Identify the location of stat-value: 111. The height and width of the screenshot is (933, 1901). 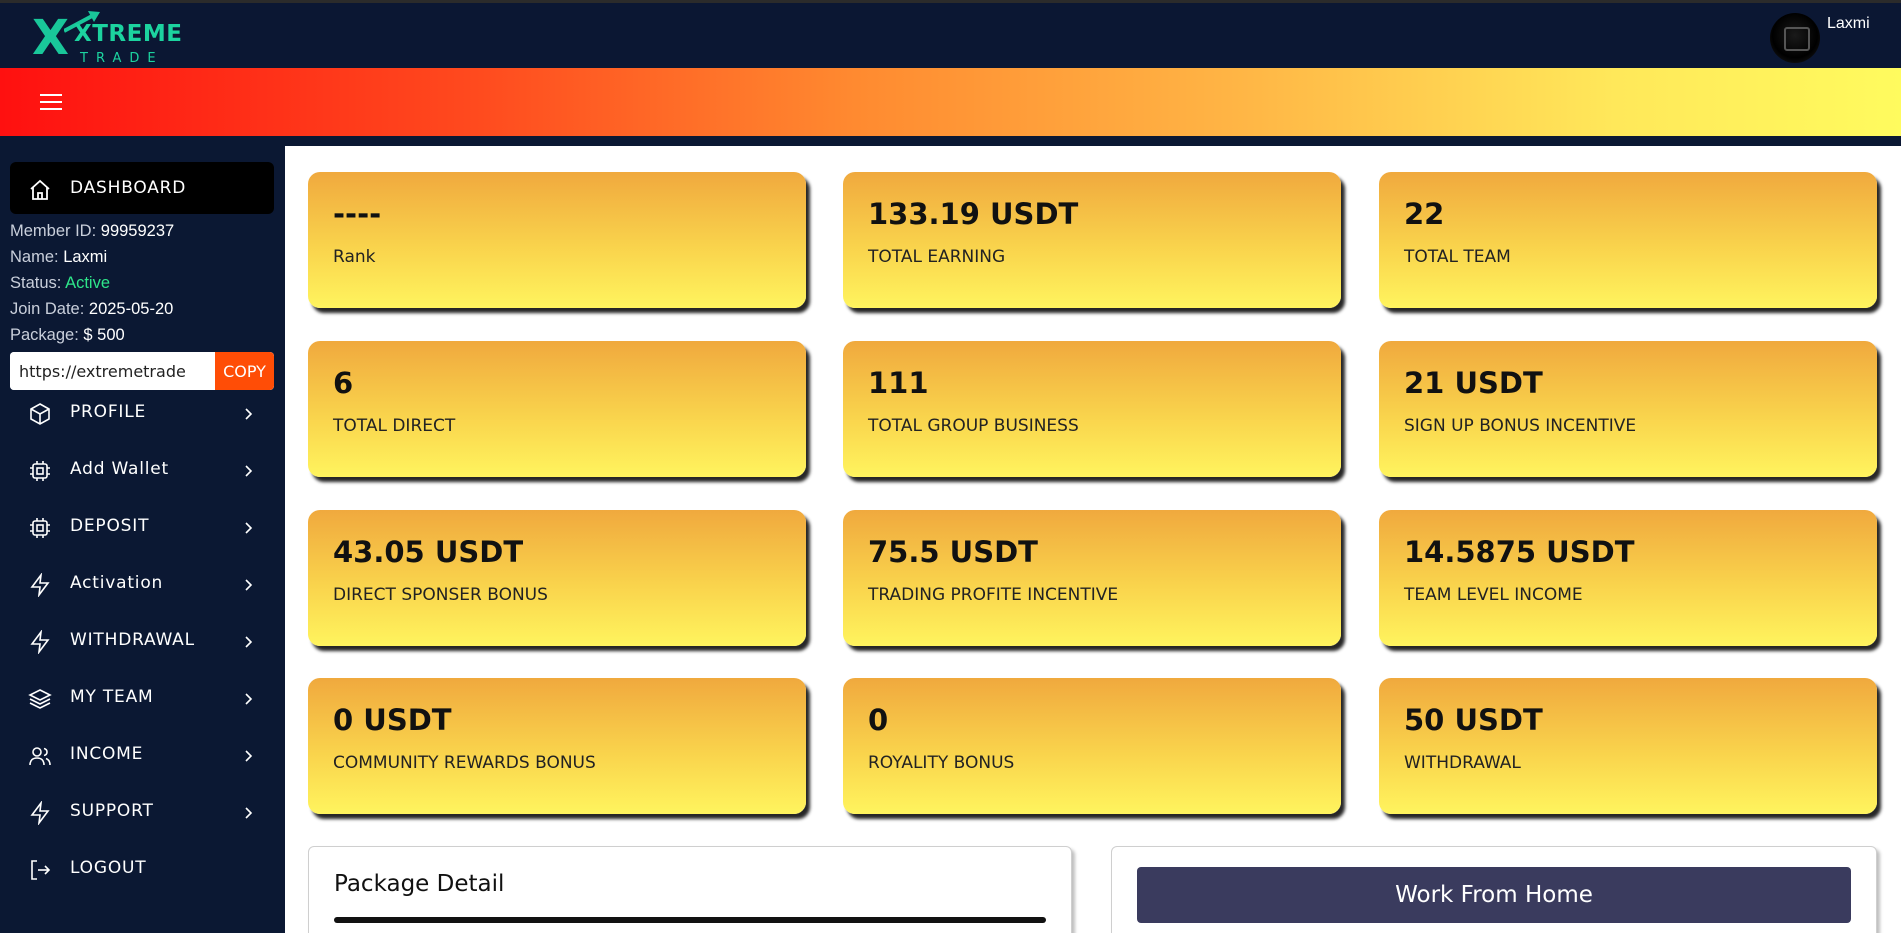
(898, 383).